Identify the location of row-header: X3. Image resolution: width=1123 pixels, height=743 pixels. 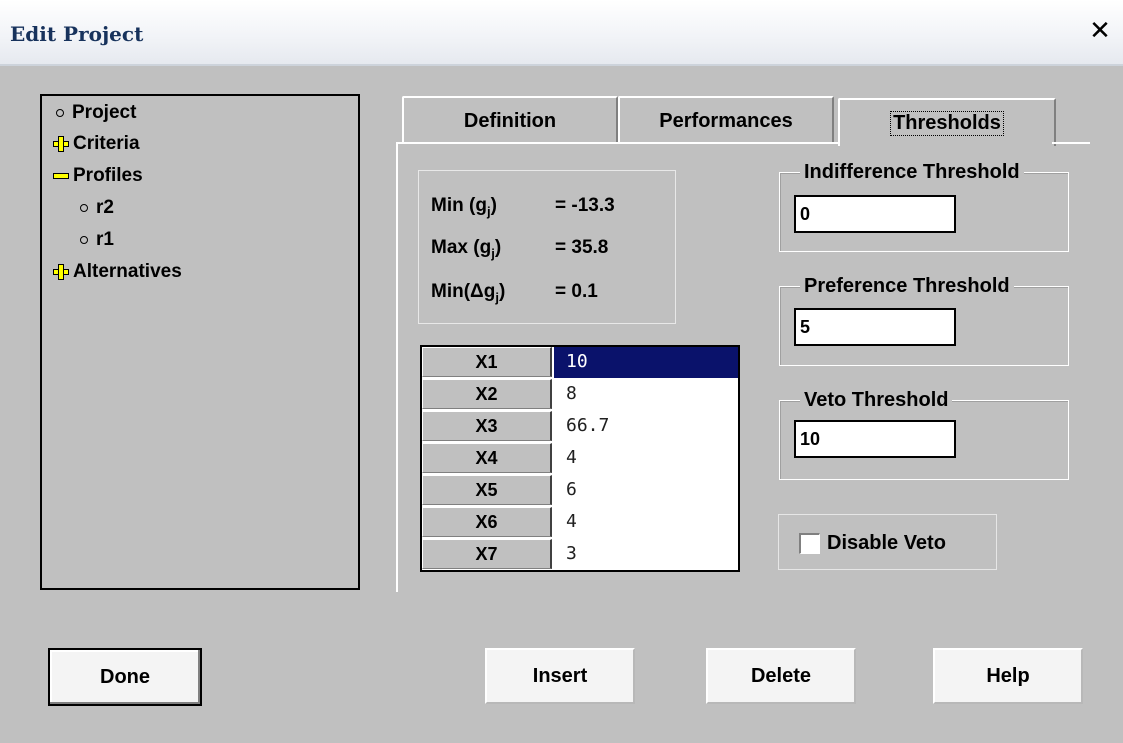
(487, 426).